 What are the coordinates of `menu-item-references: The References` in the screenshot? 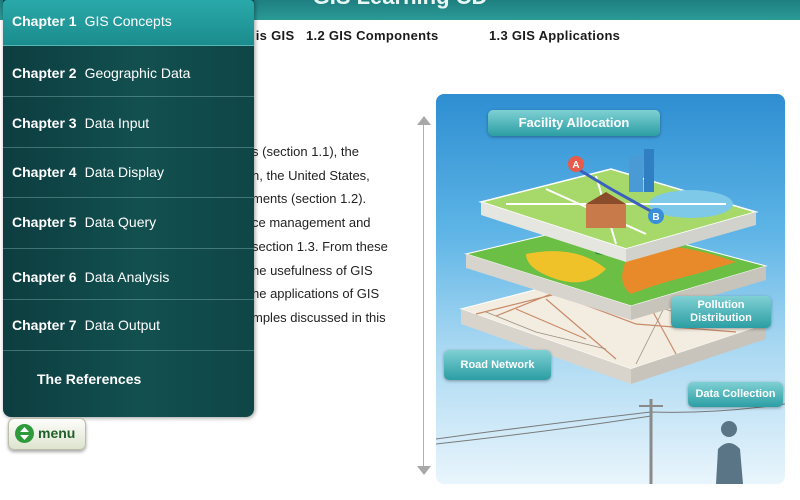 It's located at (128, 380).